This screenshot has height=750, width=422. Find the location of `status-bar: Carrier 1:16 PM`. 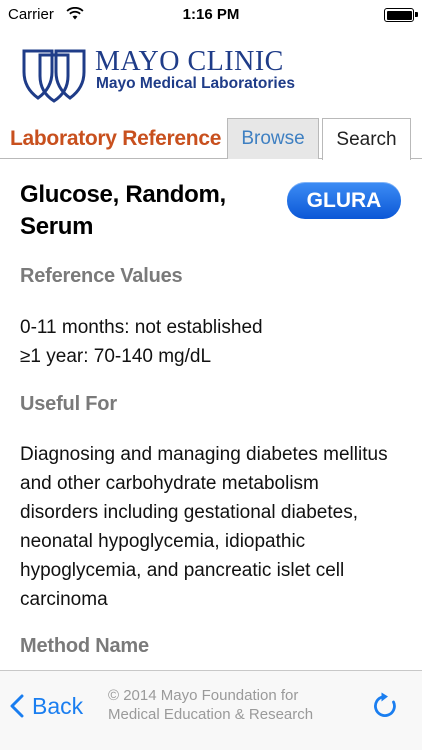

status-bar: Carrier 1:16 PM is located at coordinates (211, 15).